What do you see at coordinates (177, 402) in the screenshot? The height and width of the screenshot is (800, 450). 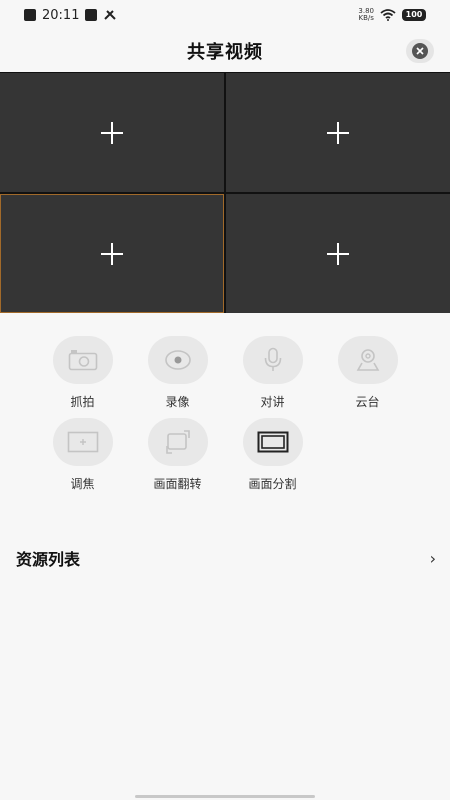 I see `record-label: 录像` at bounding box center [177, 402].